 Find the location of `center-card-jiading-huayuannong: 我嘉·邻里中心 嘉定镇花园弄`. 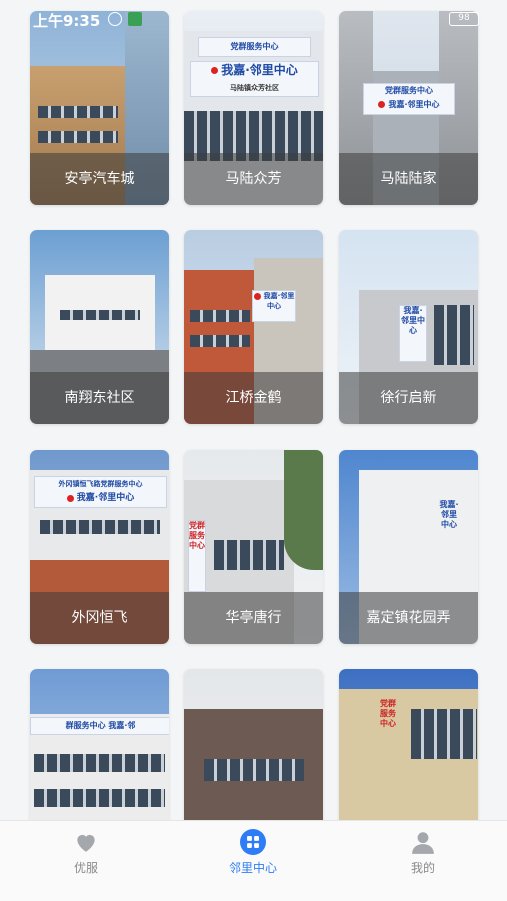

center-card-jiading-huayuannong: 我嘉·邻里中心 嘉定镇花园弄 is located at coordinates (408, 547).